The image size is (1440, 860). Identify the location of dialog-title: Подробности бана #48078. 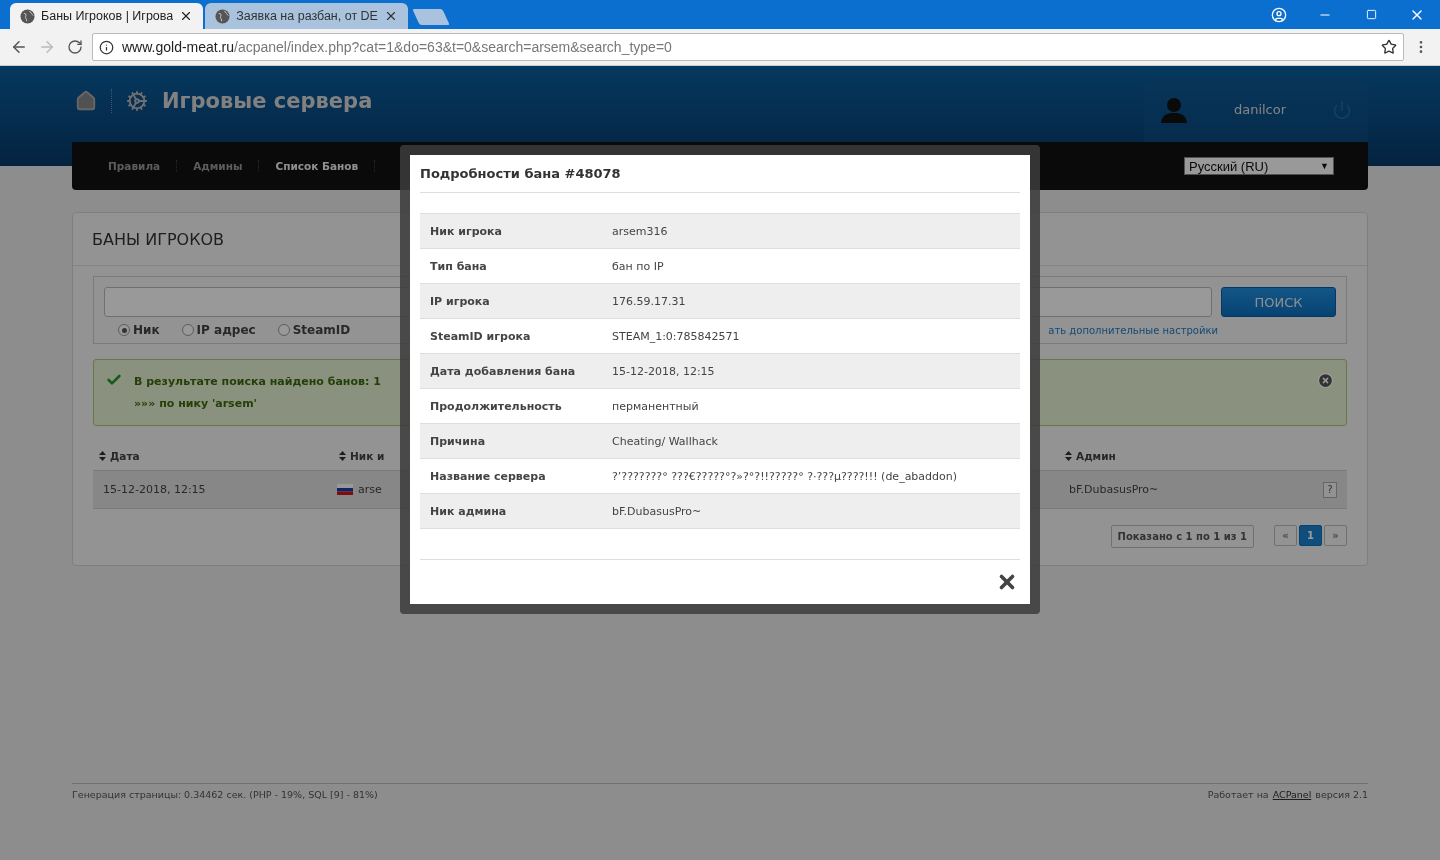
(520, 173).